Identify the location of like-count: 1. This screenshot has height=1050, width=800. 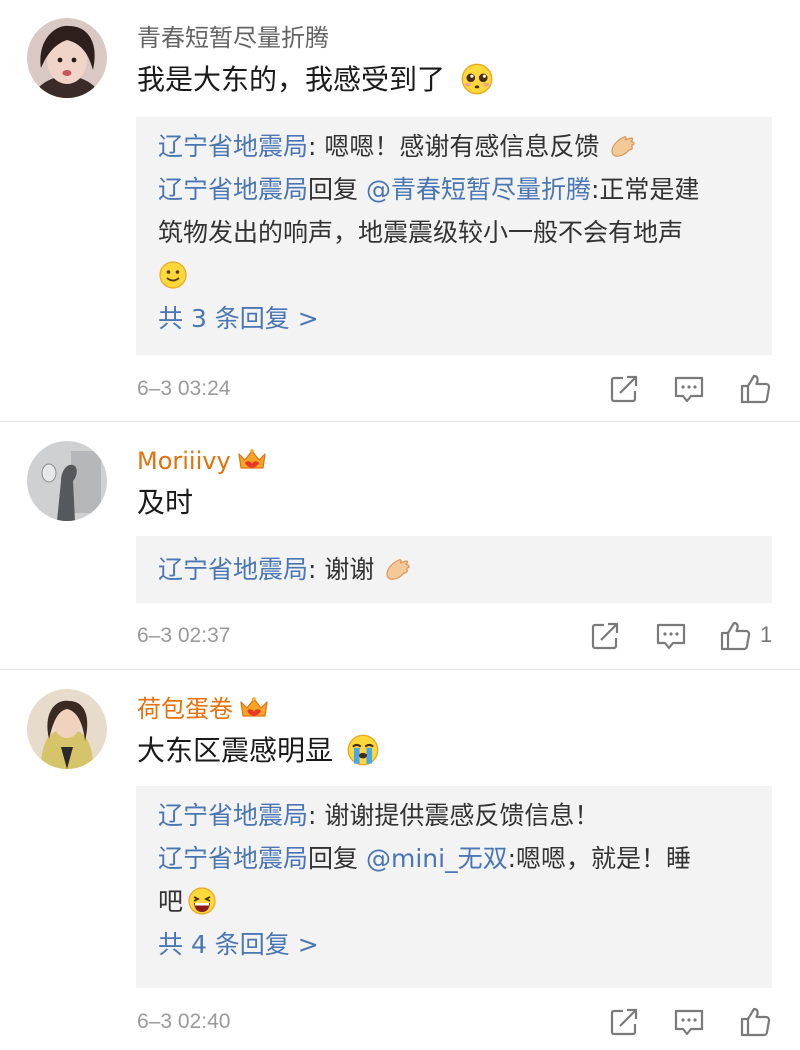
(766, 634).